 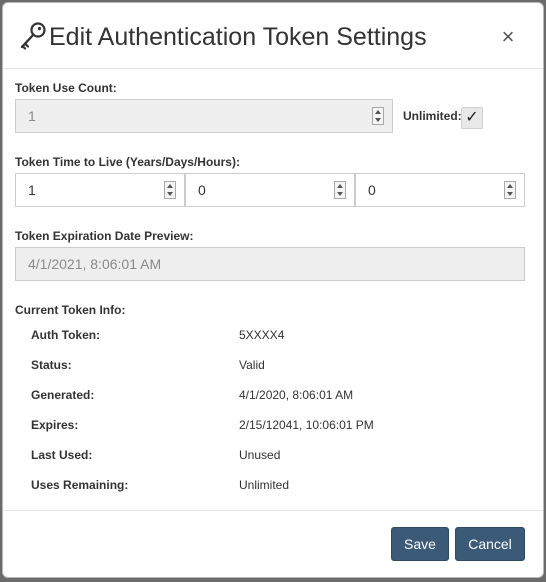 What do you see at coordinates (63, 395) in the screenshot?
I see `generated-key: Generated:` at bounding box center [63, 395].